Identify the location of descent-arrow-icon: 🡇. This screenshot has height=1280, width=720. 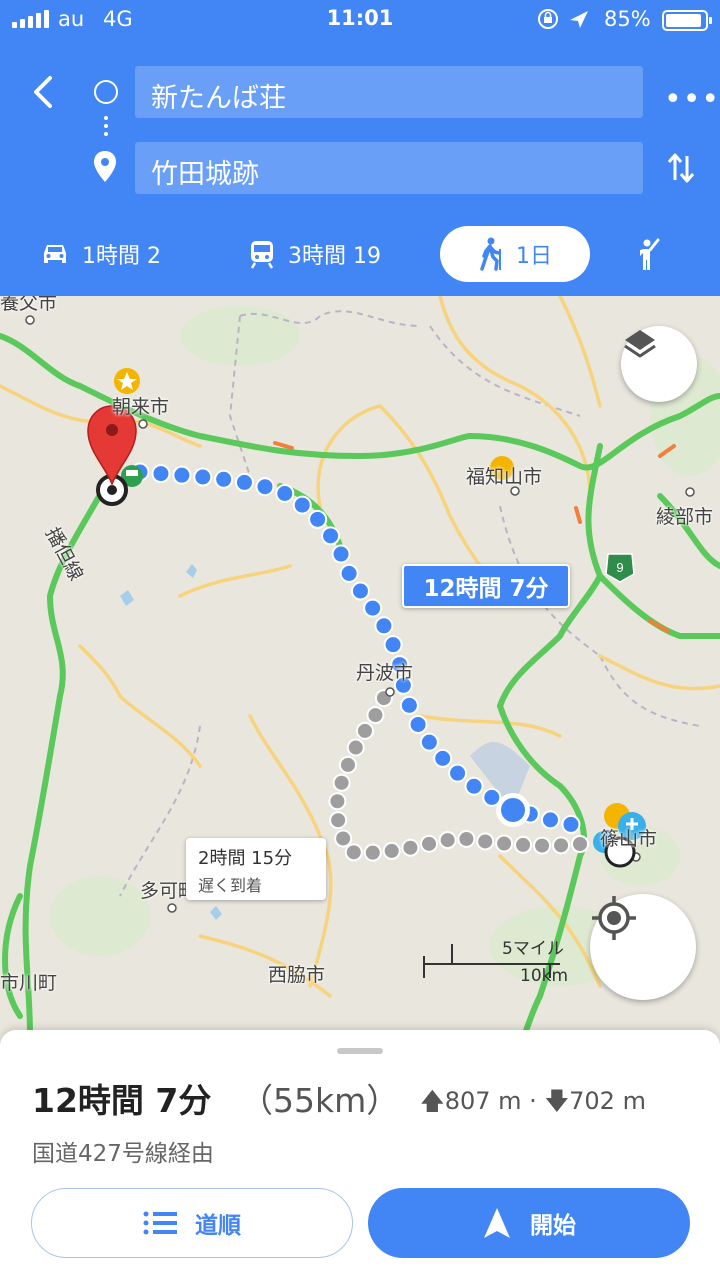
(557, 1101).